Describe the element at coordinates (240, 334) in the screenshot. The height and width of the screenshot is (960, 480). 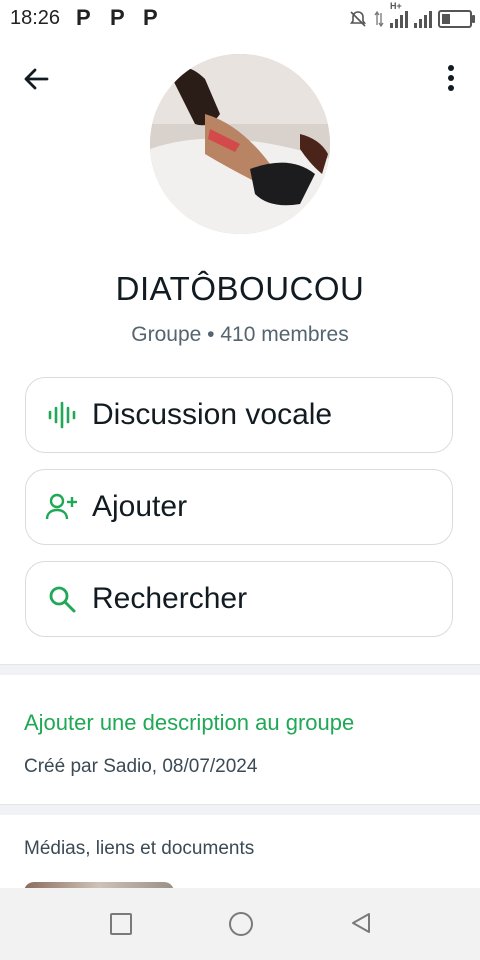
I see `group-meta: Groupe • 410 membres` at that location.